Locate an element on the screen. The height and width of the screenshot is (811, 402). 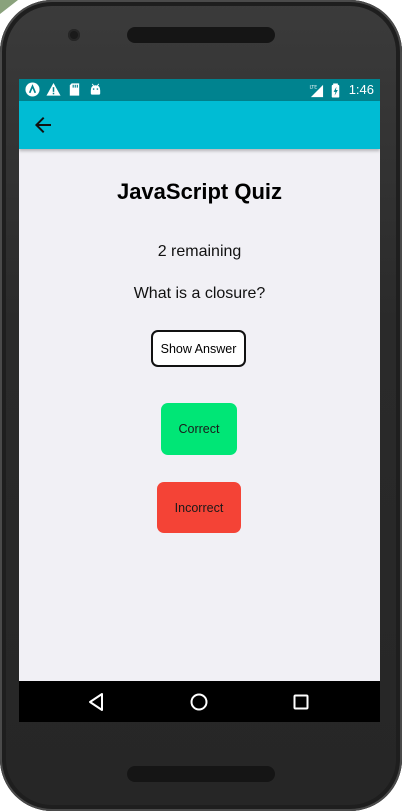
status-bar: LTE 1:46 is located at coordinates (199, 90).